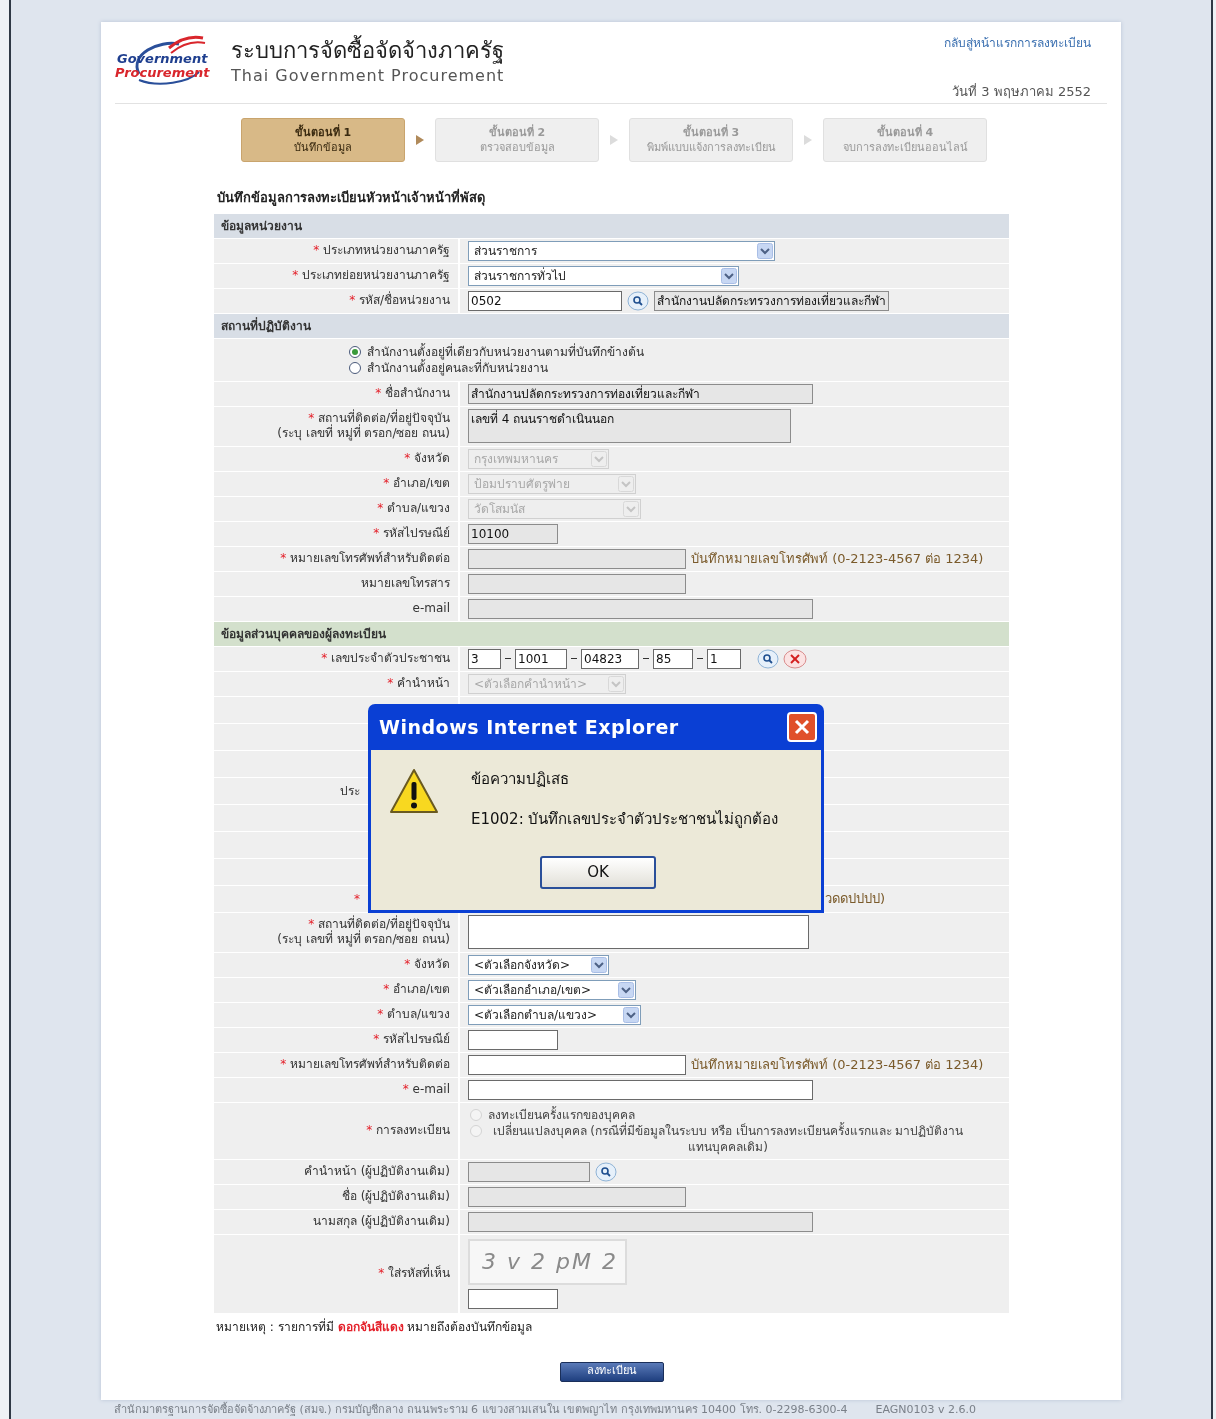 The image size is (1216, 1419). What do you see at coordinates (724, 658) in the screenshot?
I see `input-field: 1` at bounding box center [724, 658].